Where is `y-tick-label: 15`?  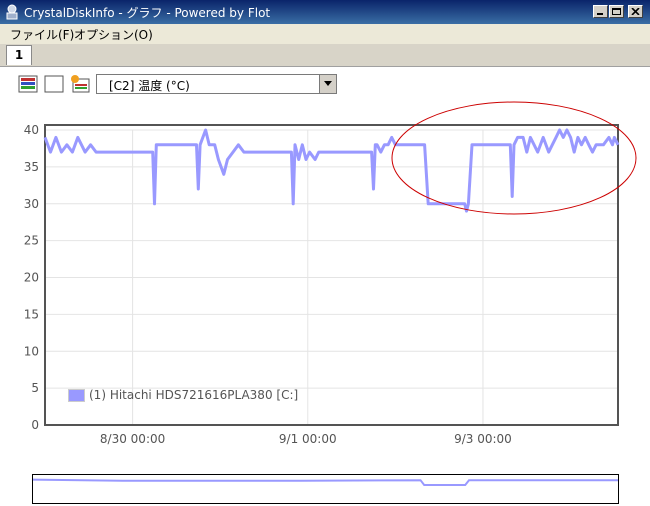 y-tick-label: 15 is located at coordinates (31, 314).